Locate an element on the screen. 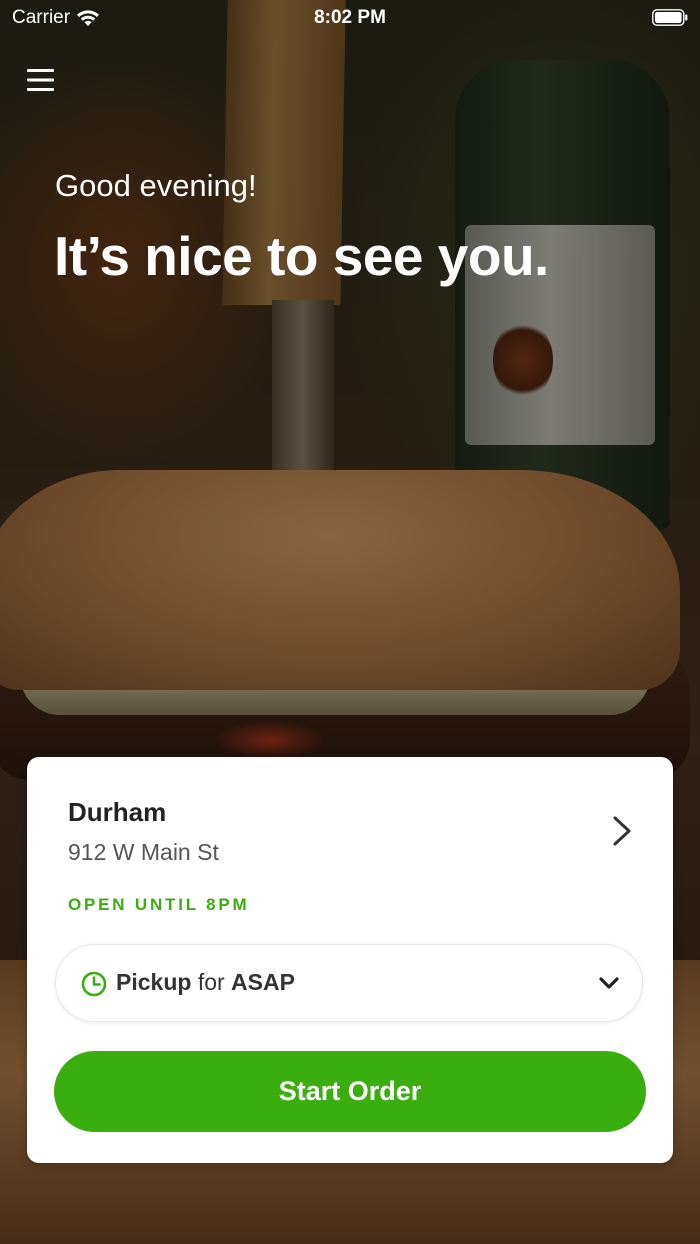 The image size is (700, 1244). clock-icon is located at coordinates (94, 984).